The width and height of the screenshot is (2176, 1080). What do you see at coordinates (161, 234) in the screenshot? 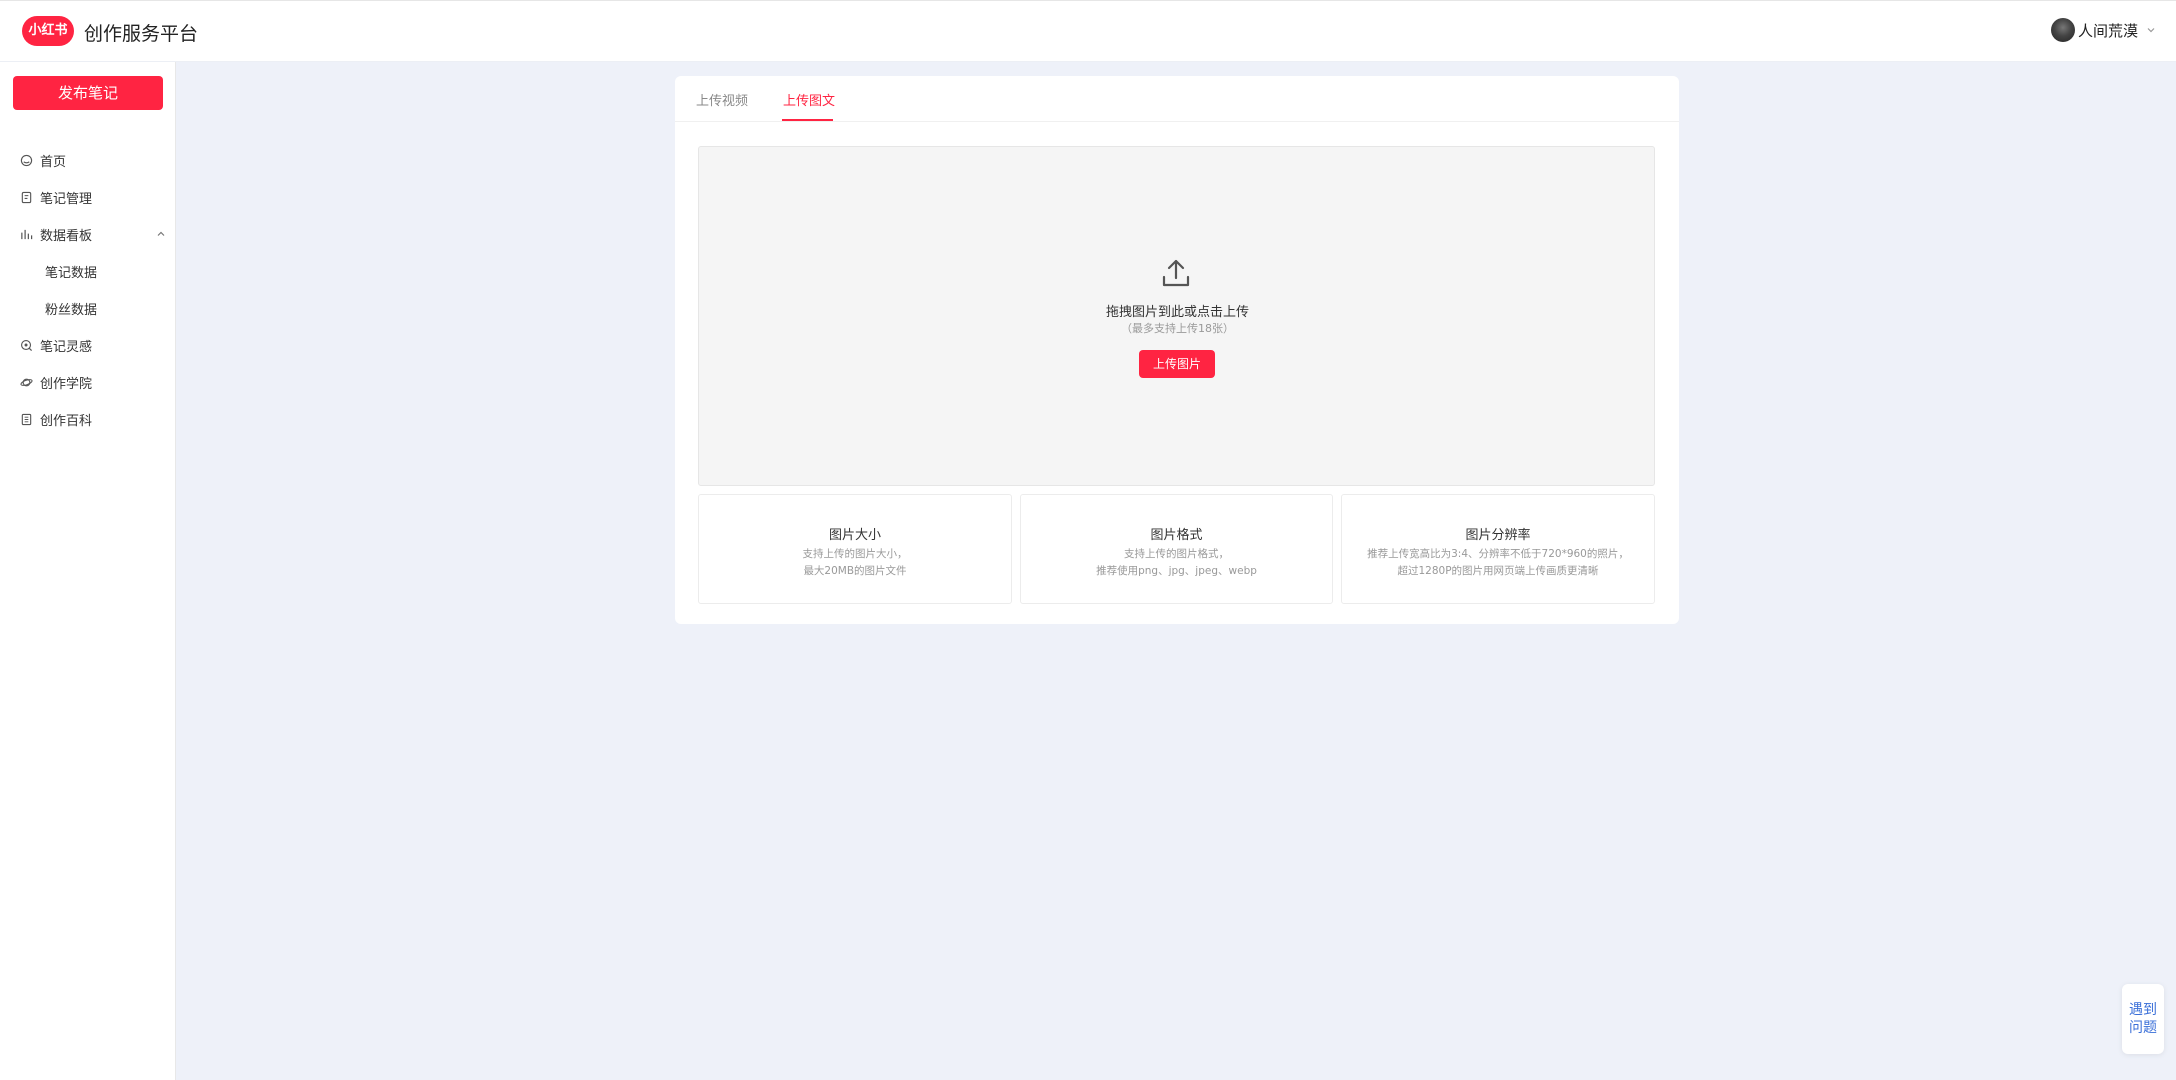
I see `chevron-up-icon` at bounding box center [161, 234].